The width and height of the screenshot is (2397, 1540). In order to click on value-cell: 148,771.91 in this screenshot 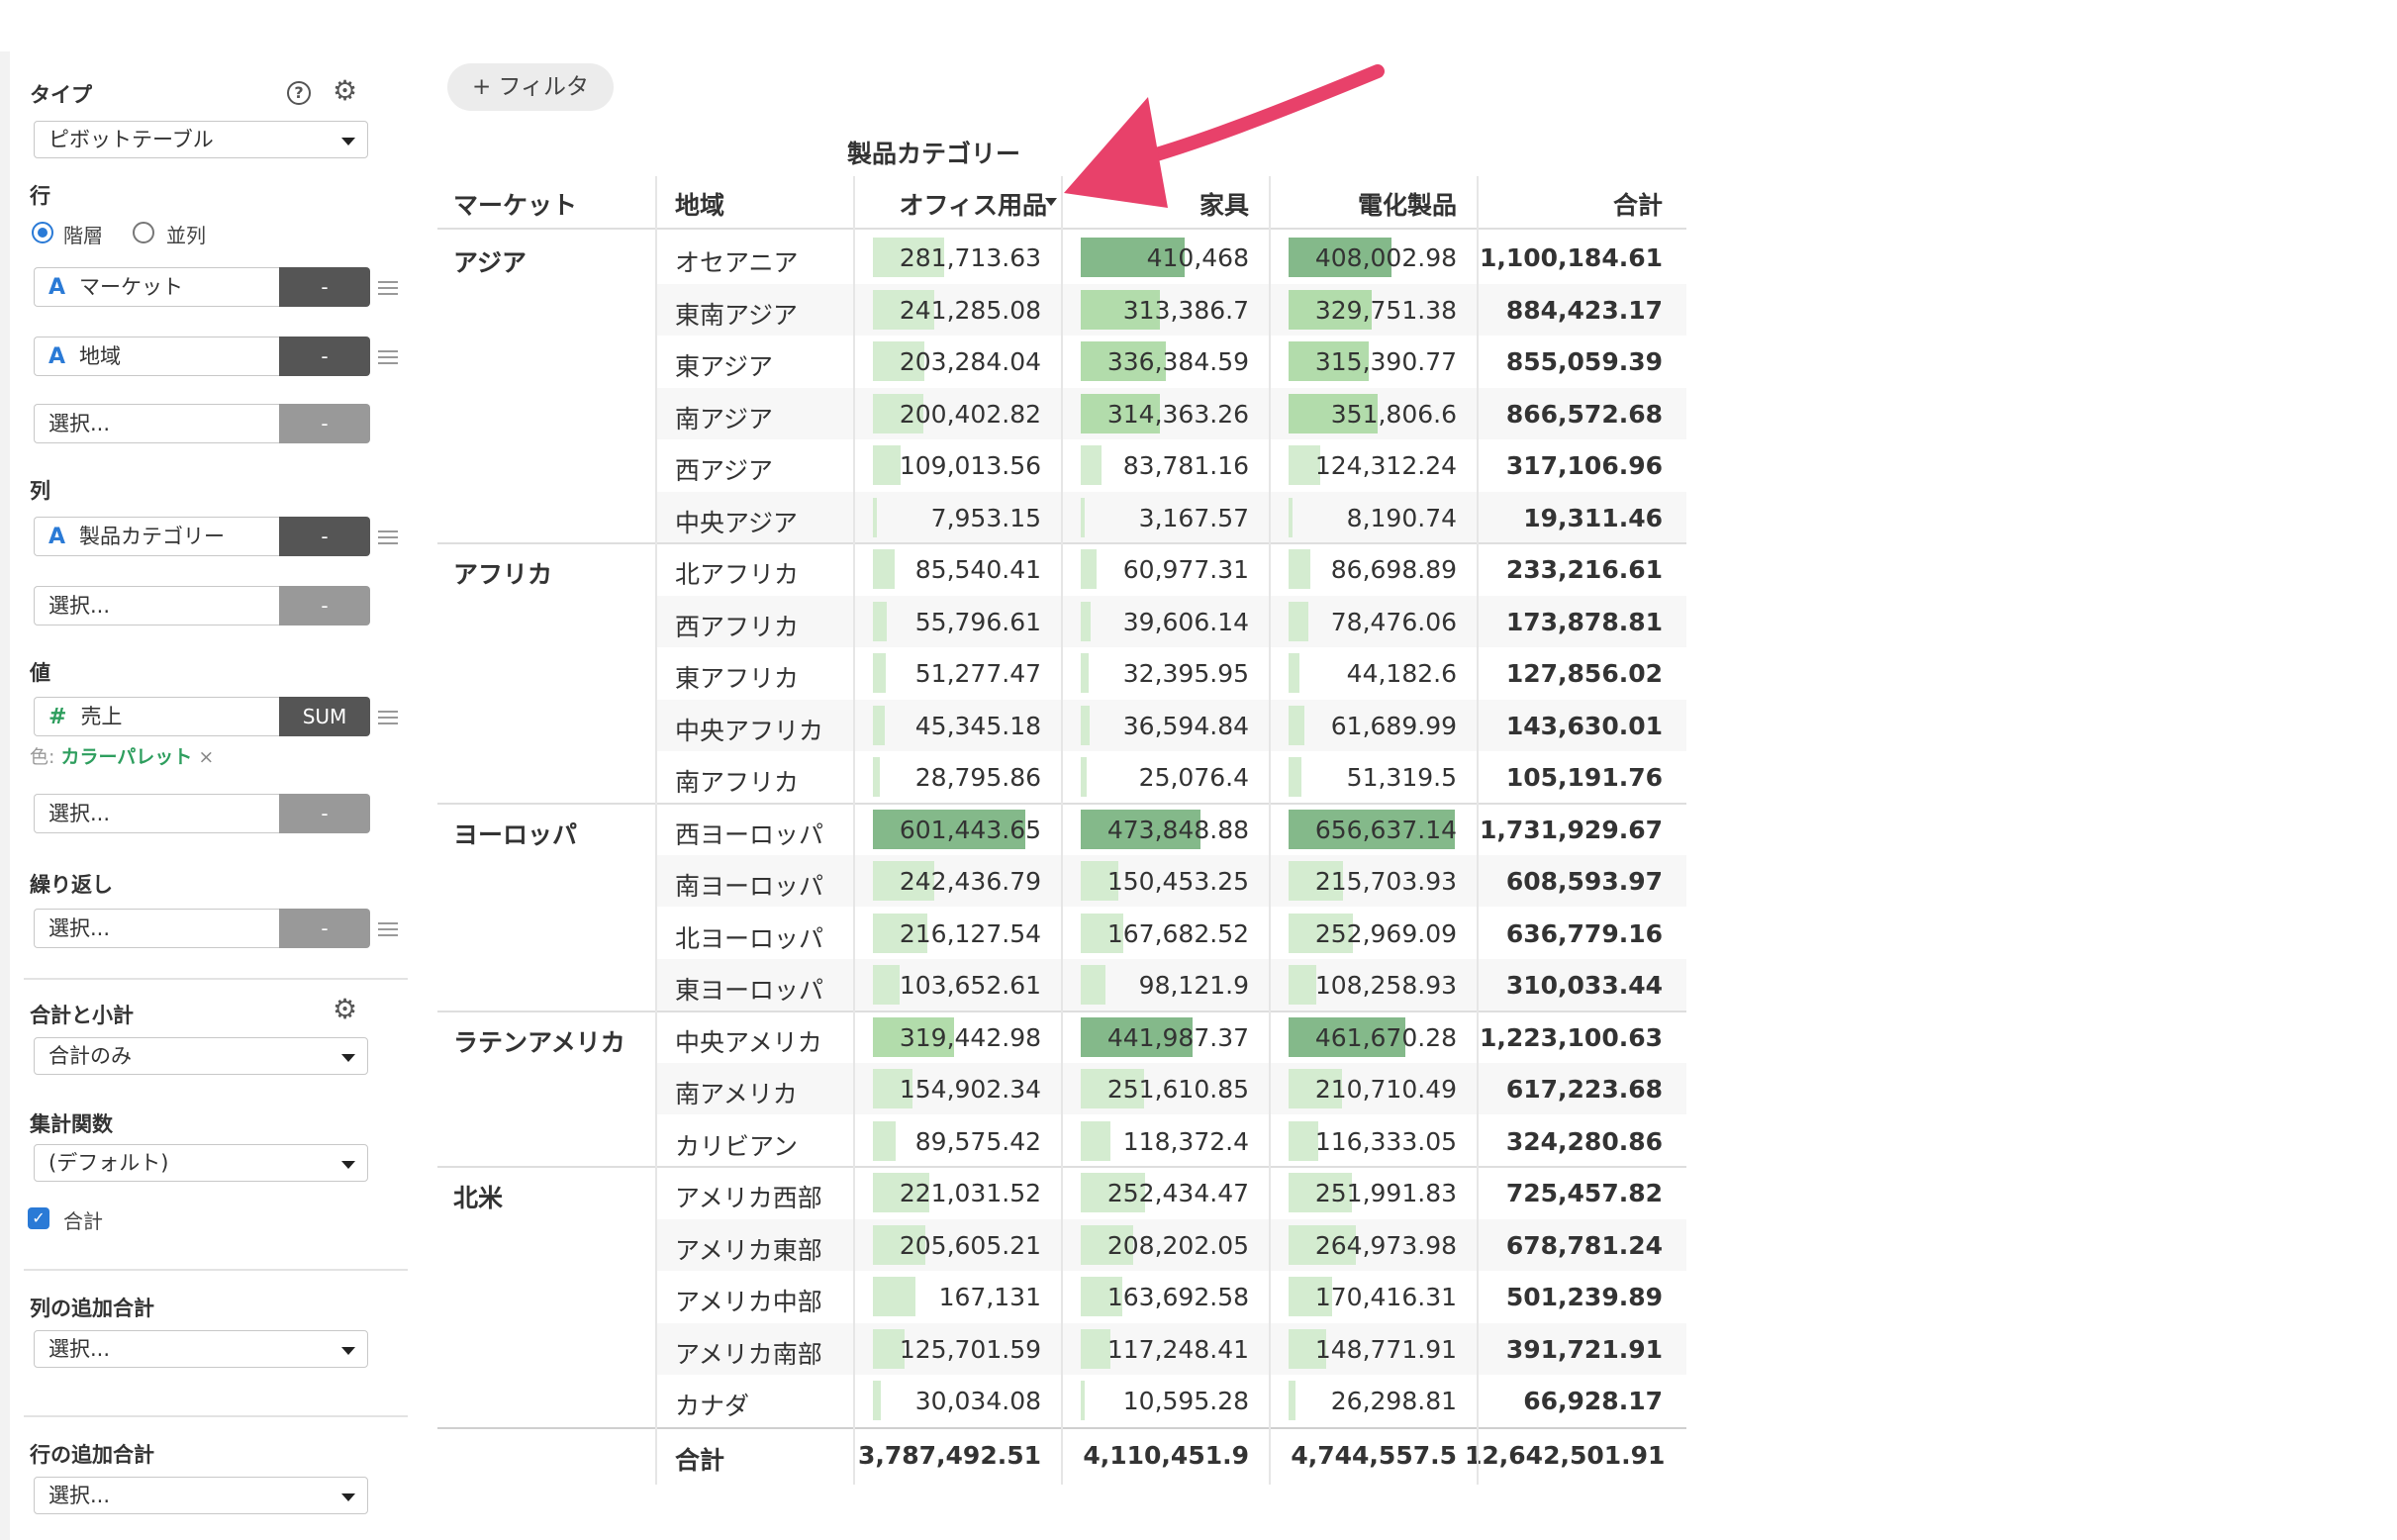, I will do `click(1363, 1350)`.